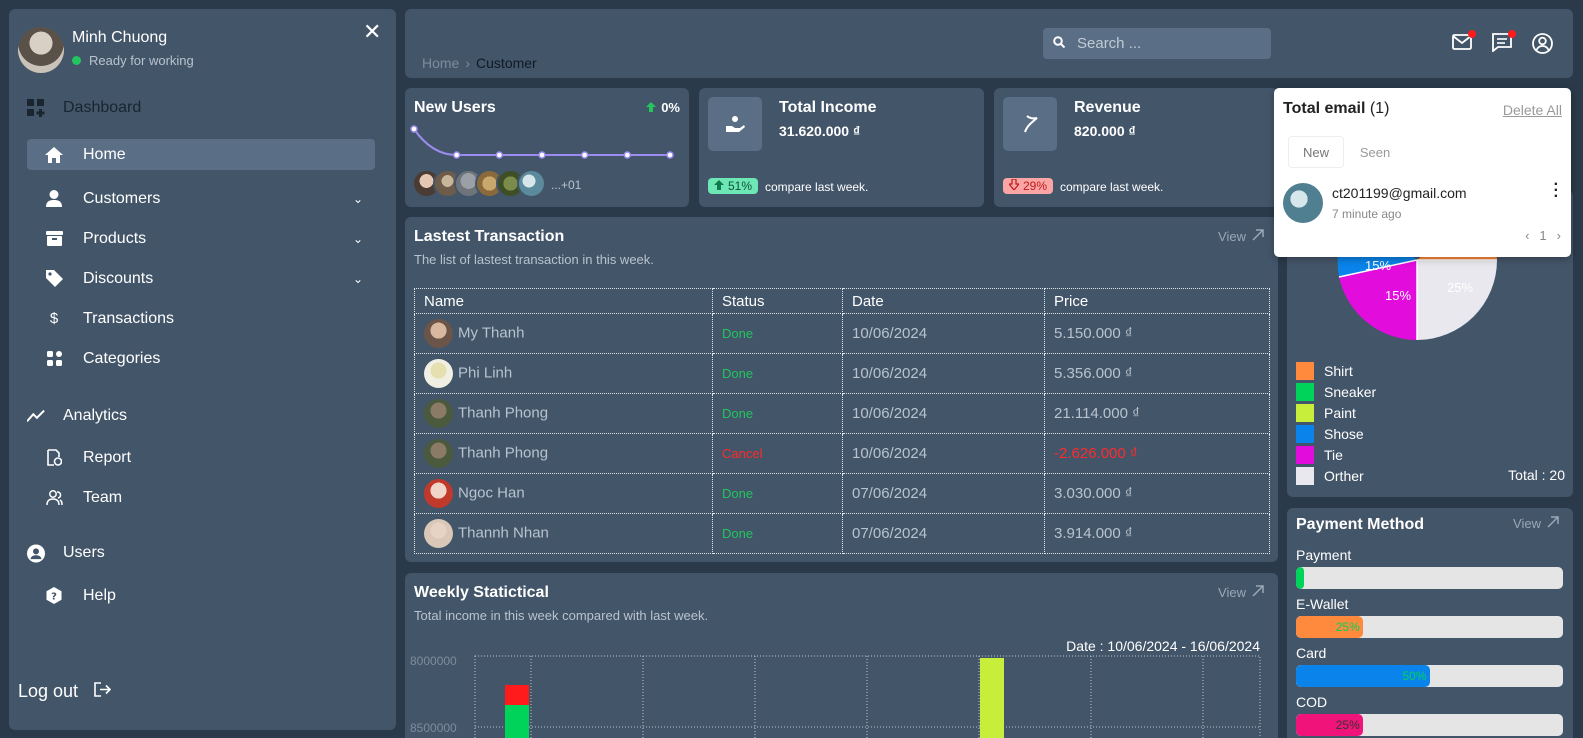  I want to click on user-name: Minh Chuong, so click(120, 37).